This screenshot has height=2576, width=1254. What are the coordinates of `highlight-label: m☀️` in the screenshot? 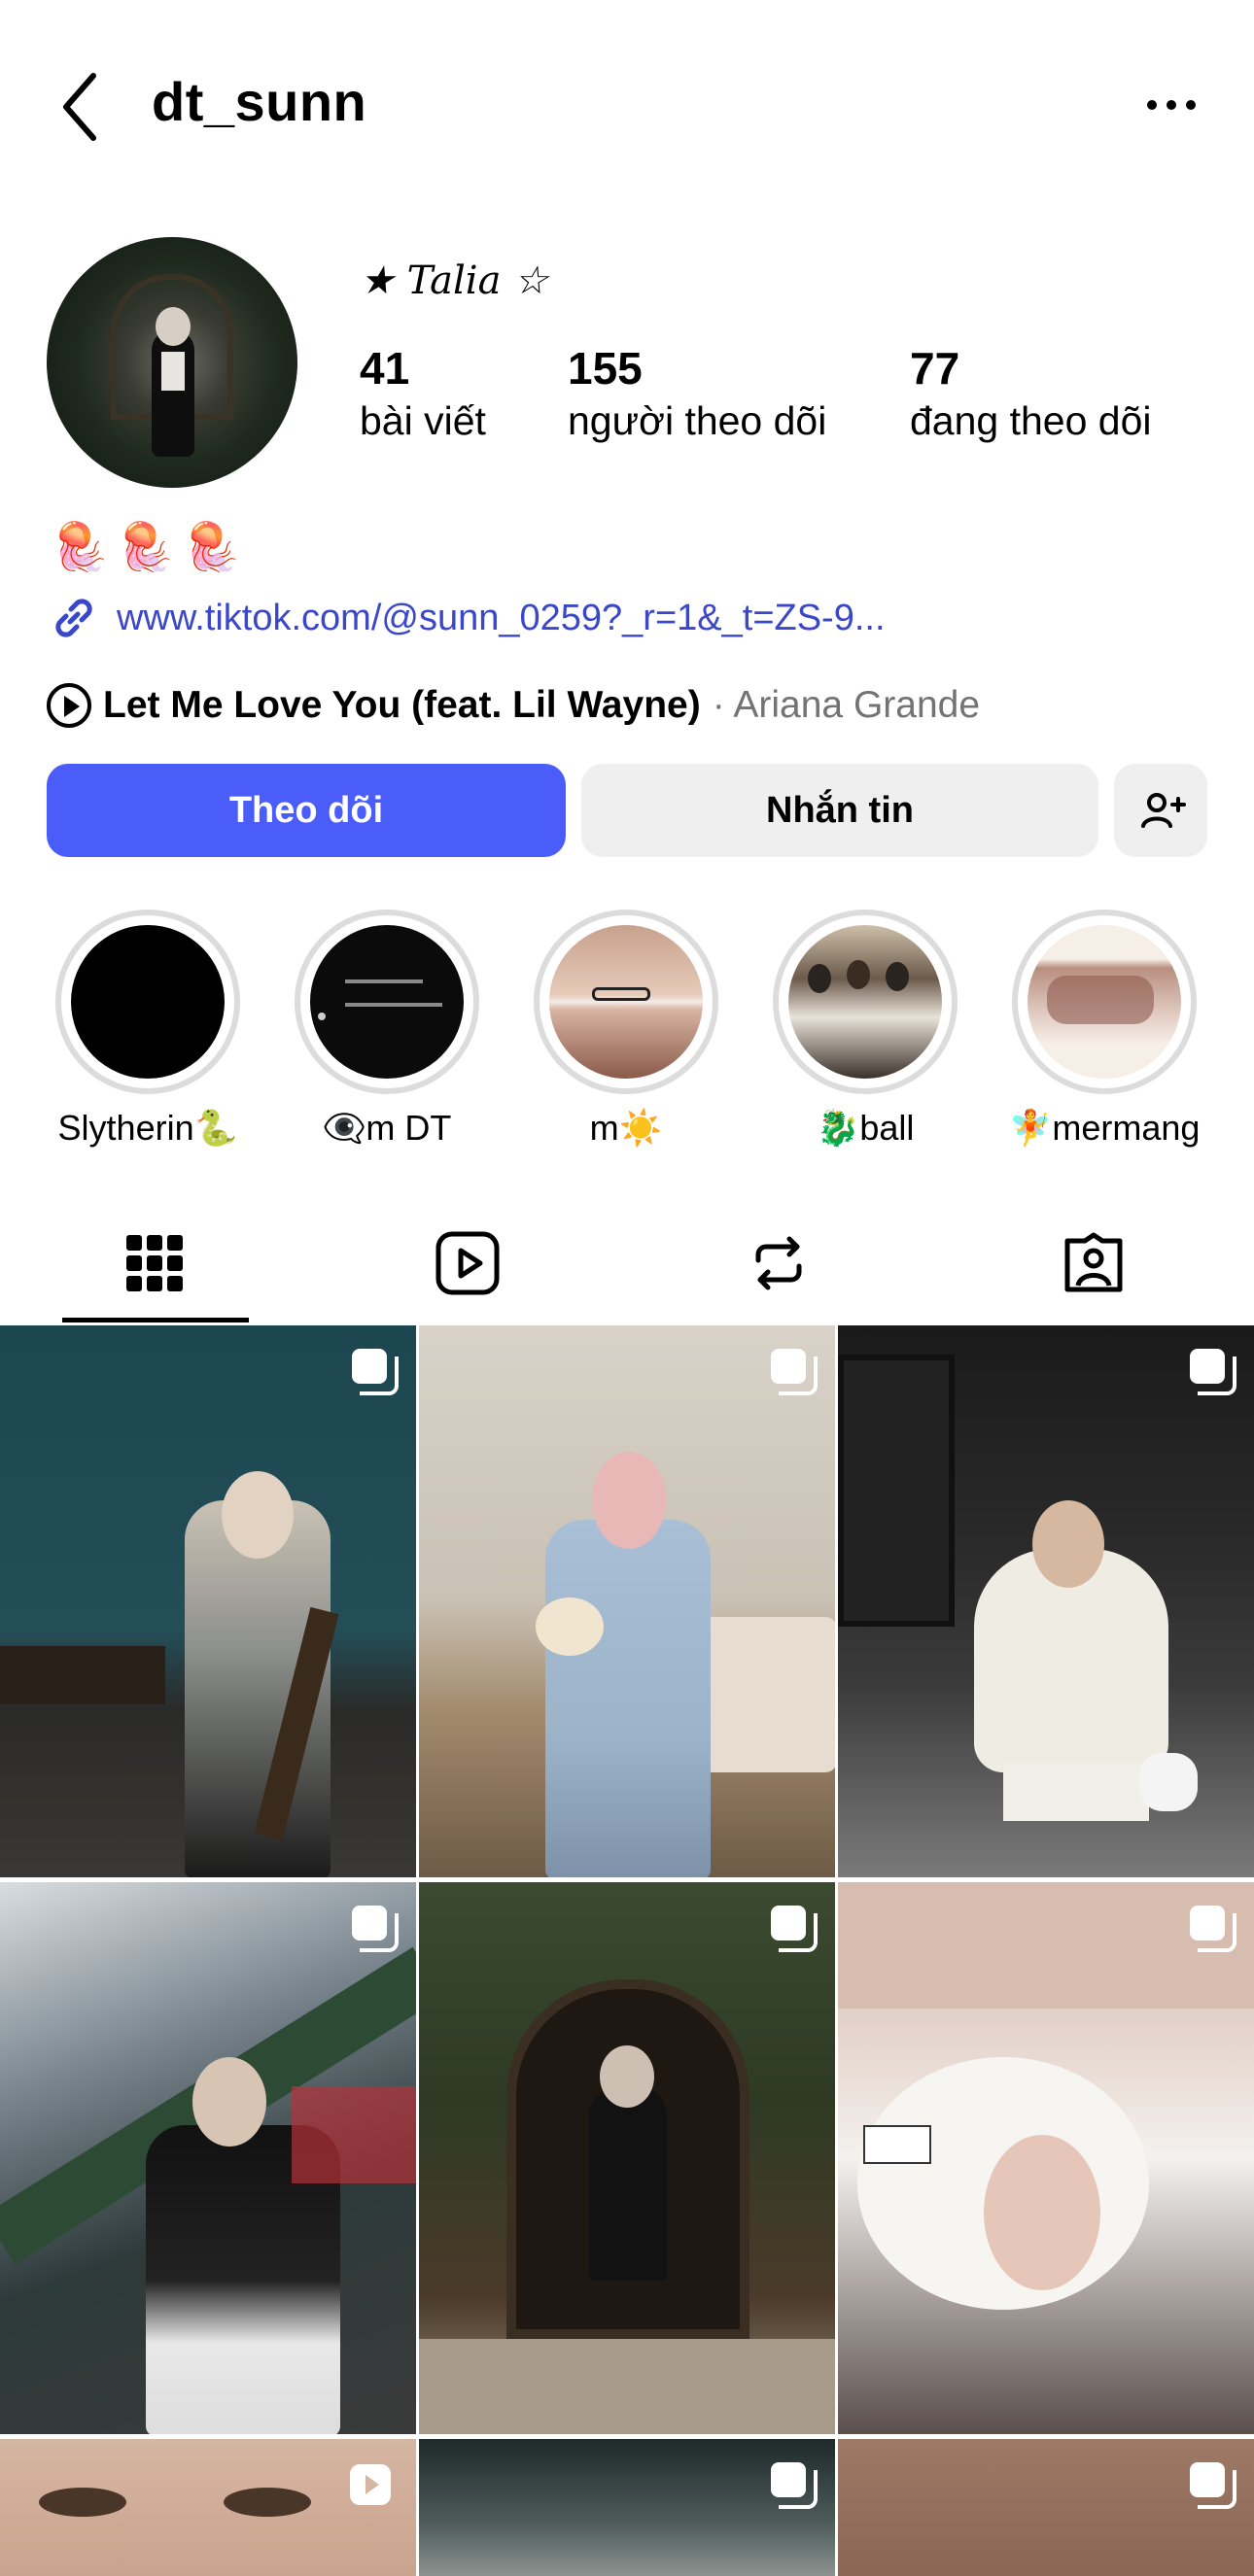 It's located at (626, 1128).